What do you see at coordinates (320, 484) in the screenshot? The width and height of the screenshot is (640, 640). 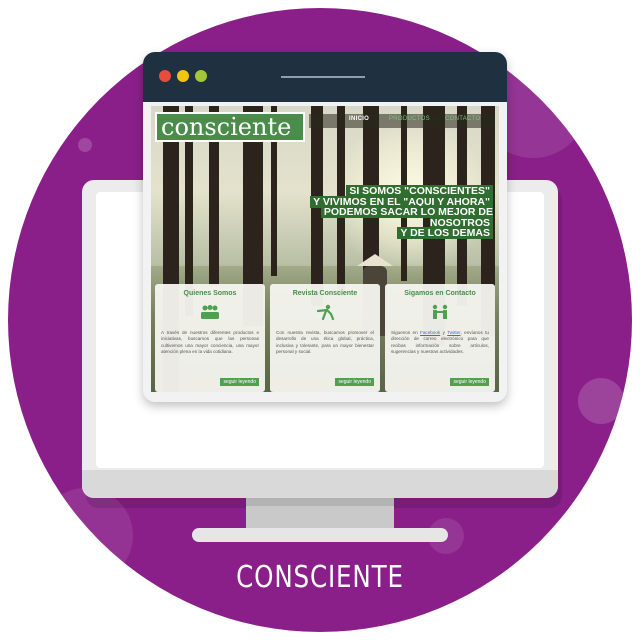 I see `monitor-chin` at bounding box center [320, 484].